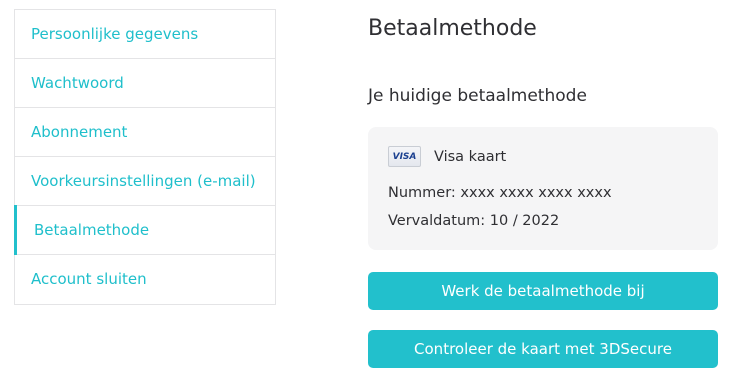  What do you see at coordinates (543, 291) in the screenshot?
I see `update-payment-method-button: Werk de betaalmethode bij` at bounding box center [543, 291].